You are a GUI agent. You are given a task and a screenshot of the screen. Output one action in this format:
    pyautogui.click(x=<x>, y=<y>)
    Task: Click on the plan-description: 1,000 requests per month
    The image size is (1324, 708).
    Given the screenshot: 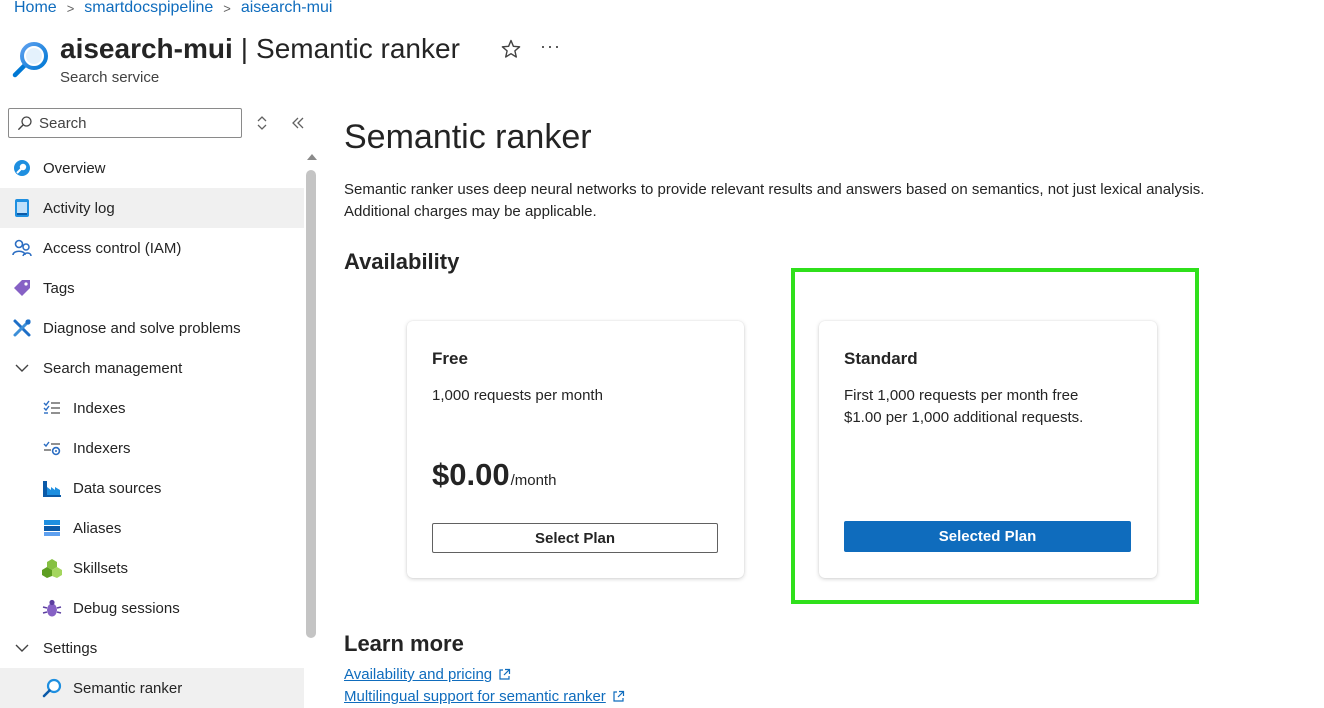 What is the action you would take?
    pyautogui.click(x=517, y=395)
    